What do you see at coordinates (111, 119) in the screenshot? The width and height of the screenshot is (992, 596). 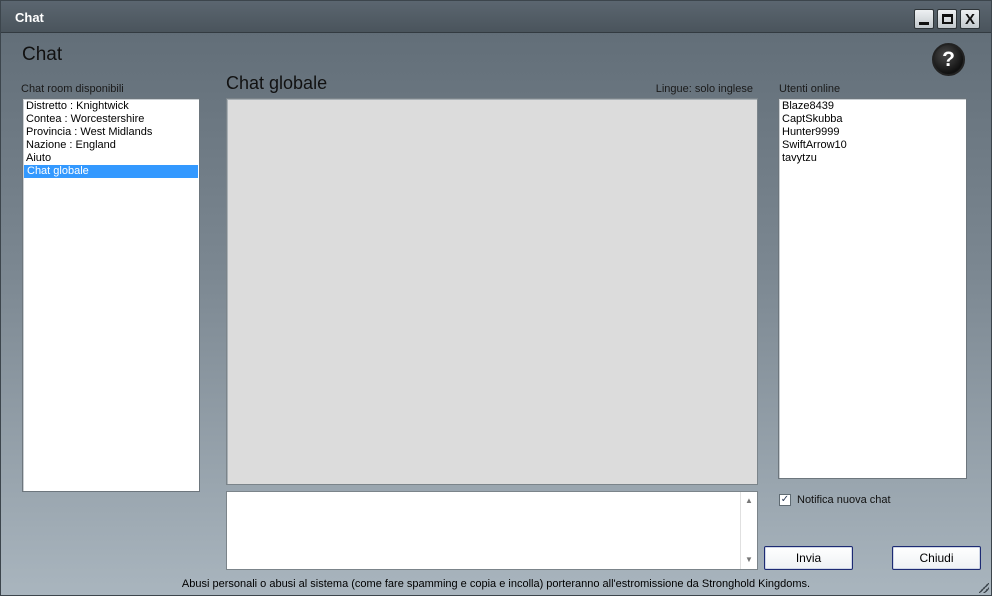 I see `room-item: Contea : Worcestershire` at bounding box center [111, 119].